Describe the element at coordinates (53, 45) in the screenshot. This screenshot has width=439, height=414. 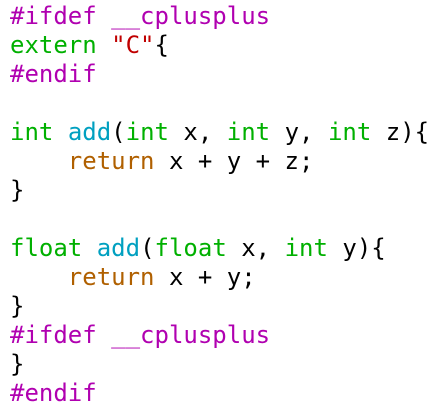
I see `code-token-type: extern` at that location.